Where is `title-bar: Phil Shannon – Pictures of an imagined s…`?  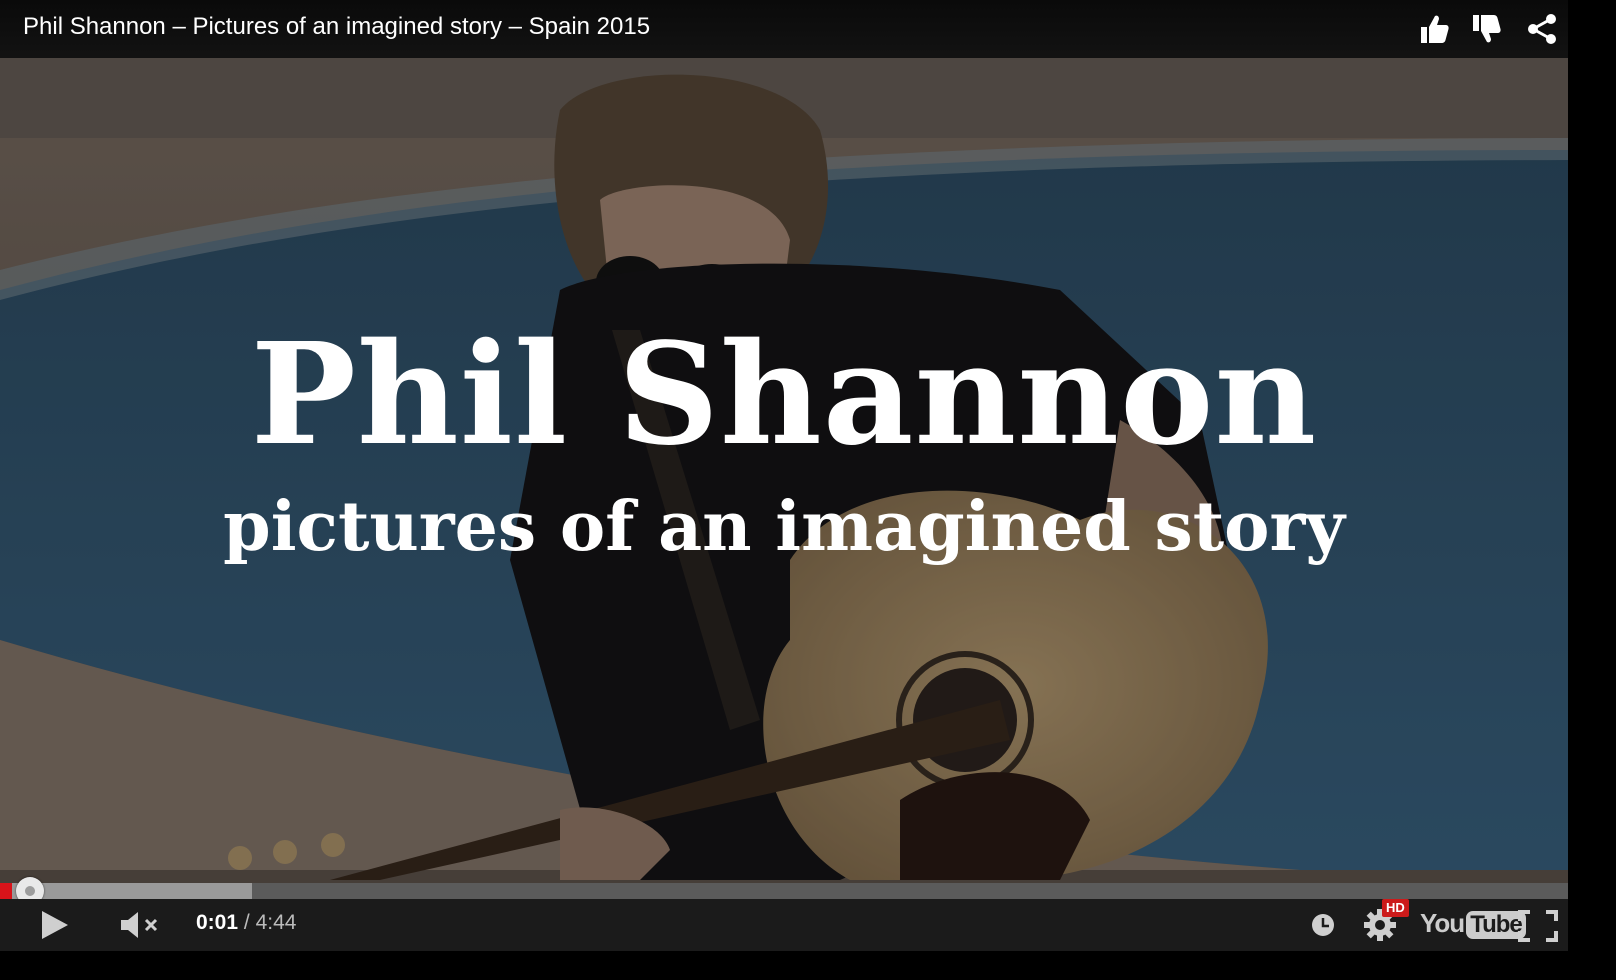
title-bar: Phil Shannon – Pictures of an imagined s… is located at coordinates (784, 29).